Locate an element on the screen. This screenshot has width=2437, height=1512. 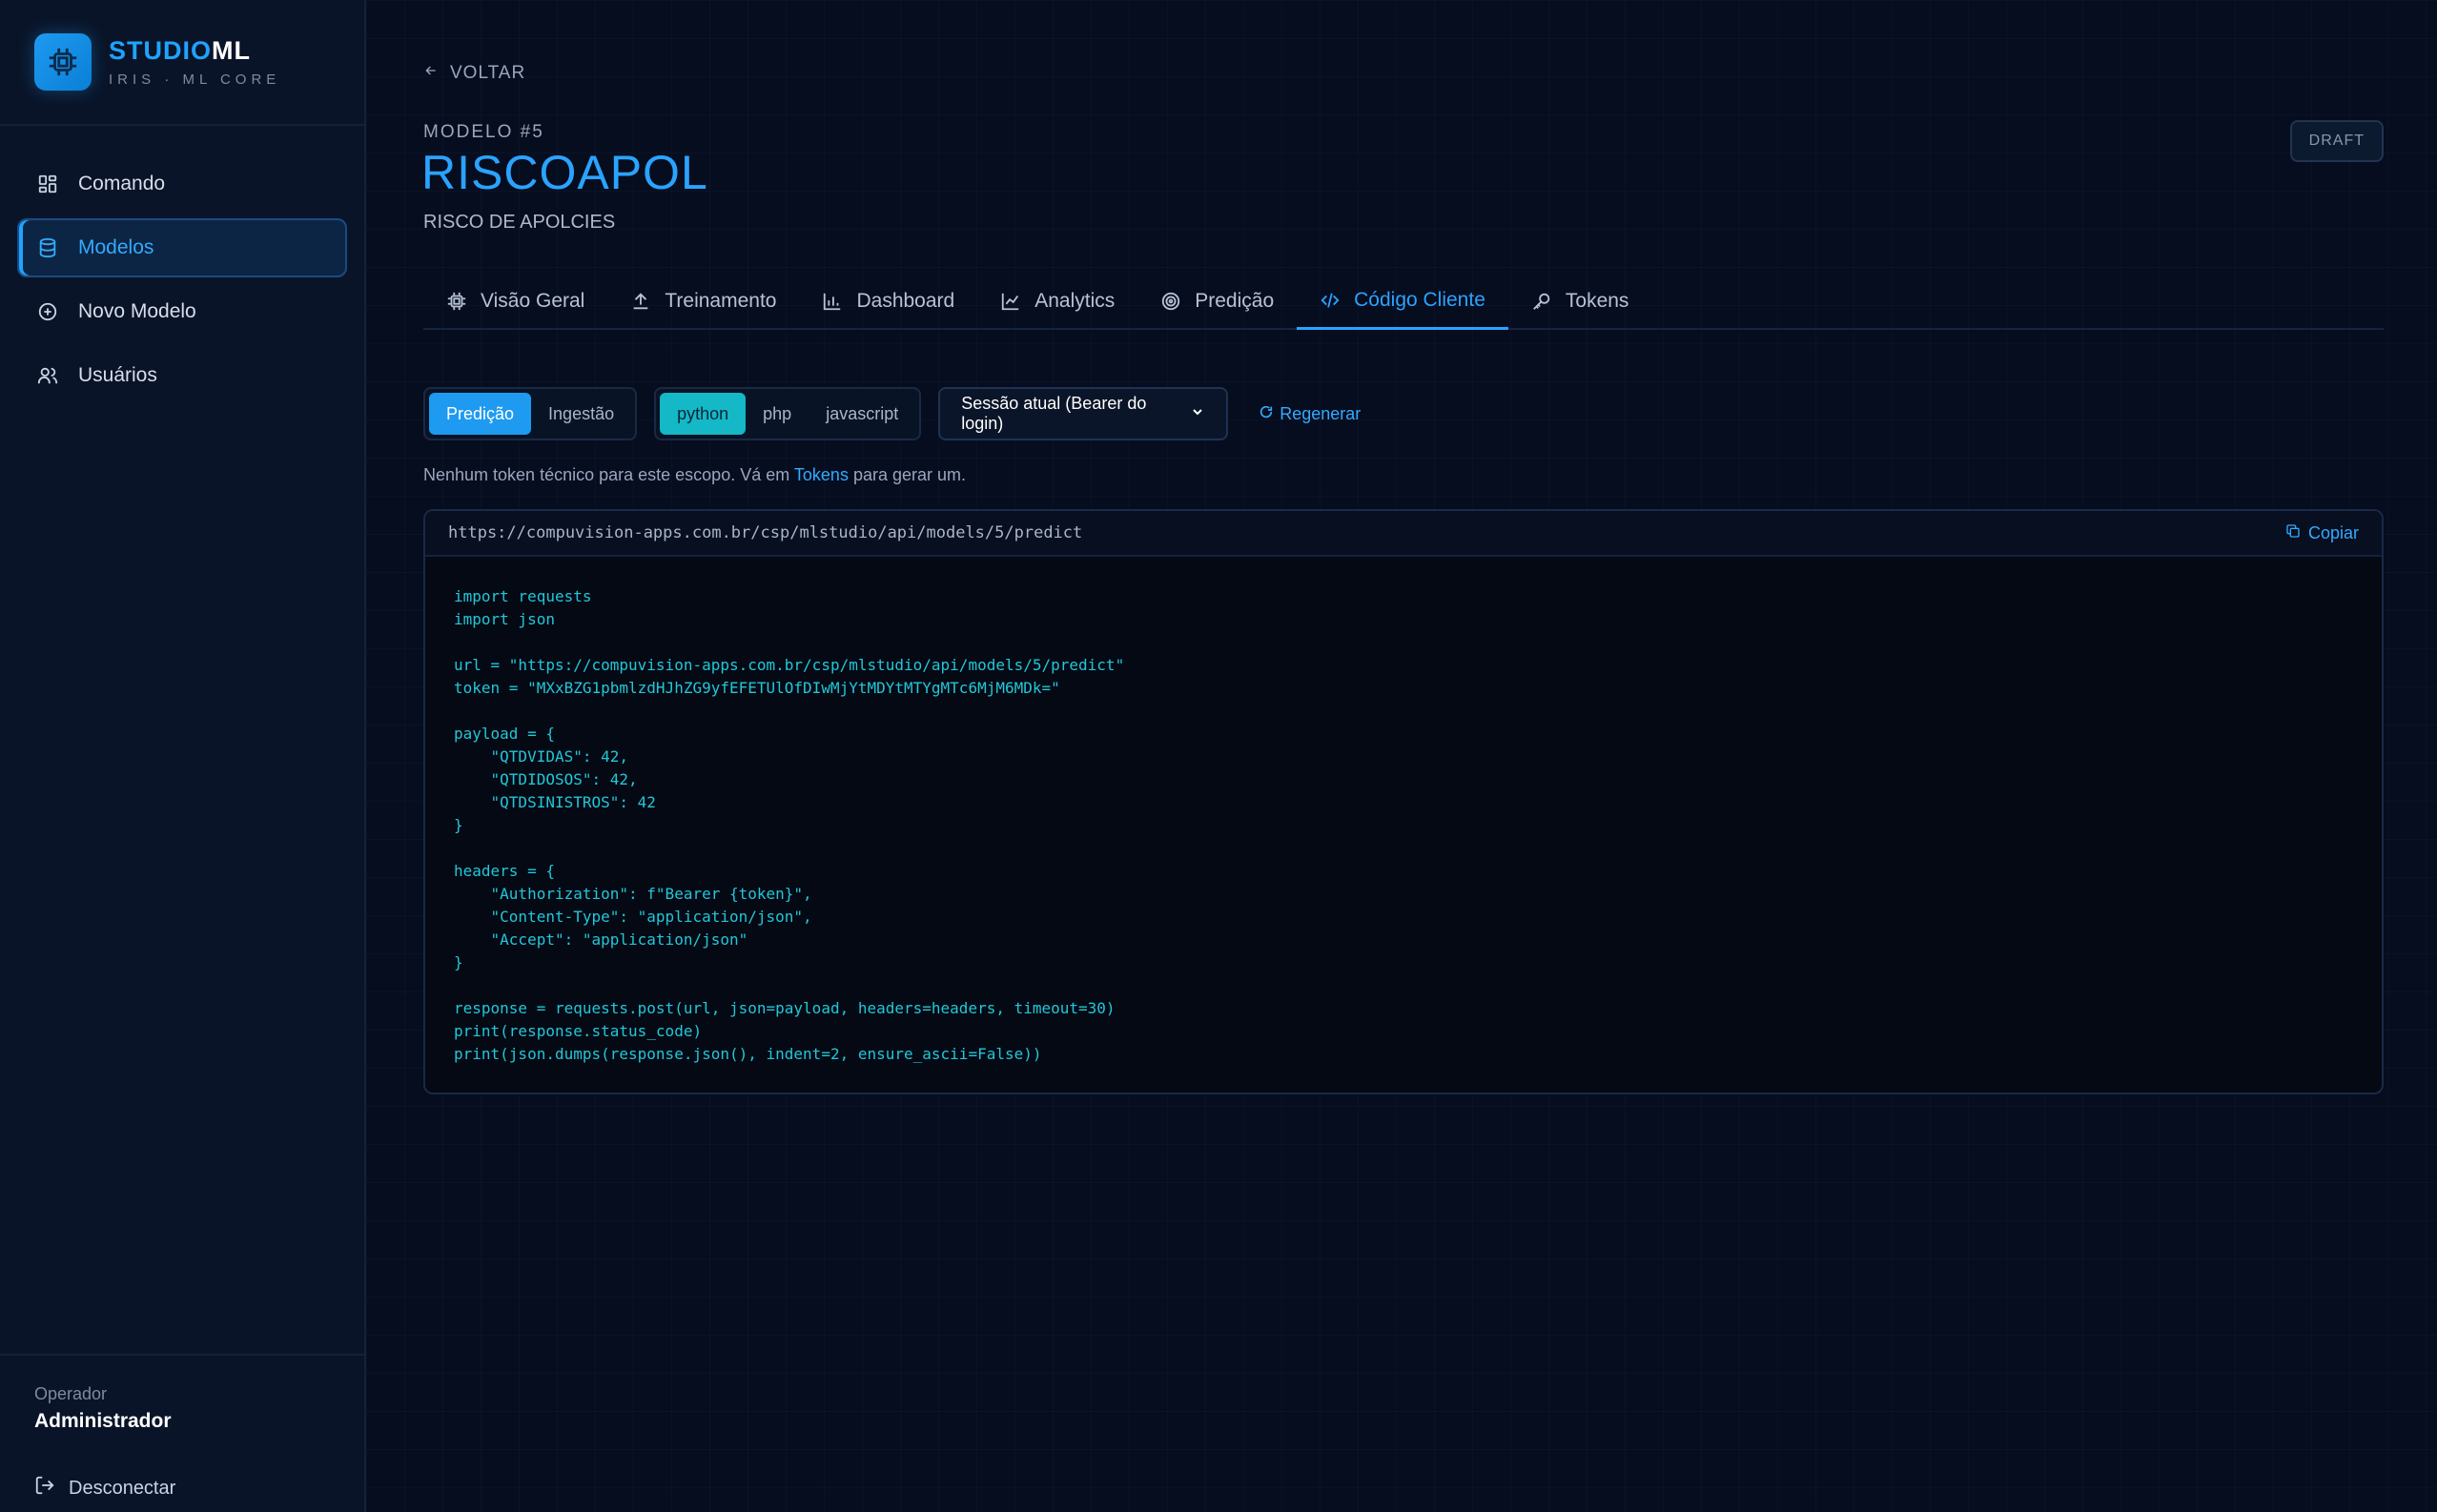
auth-select: Sessão atual (Bearer do login) is located at coordinates (1083, 413).